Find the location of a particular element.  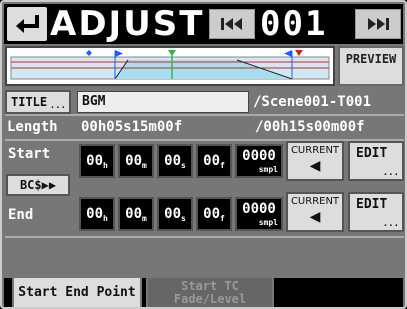

end-minutes-value: 00 is located at coordinates (134, 214).